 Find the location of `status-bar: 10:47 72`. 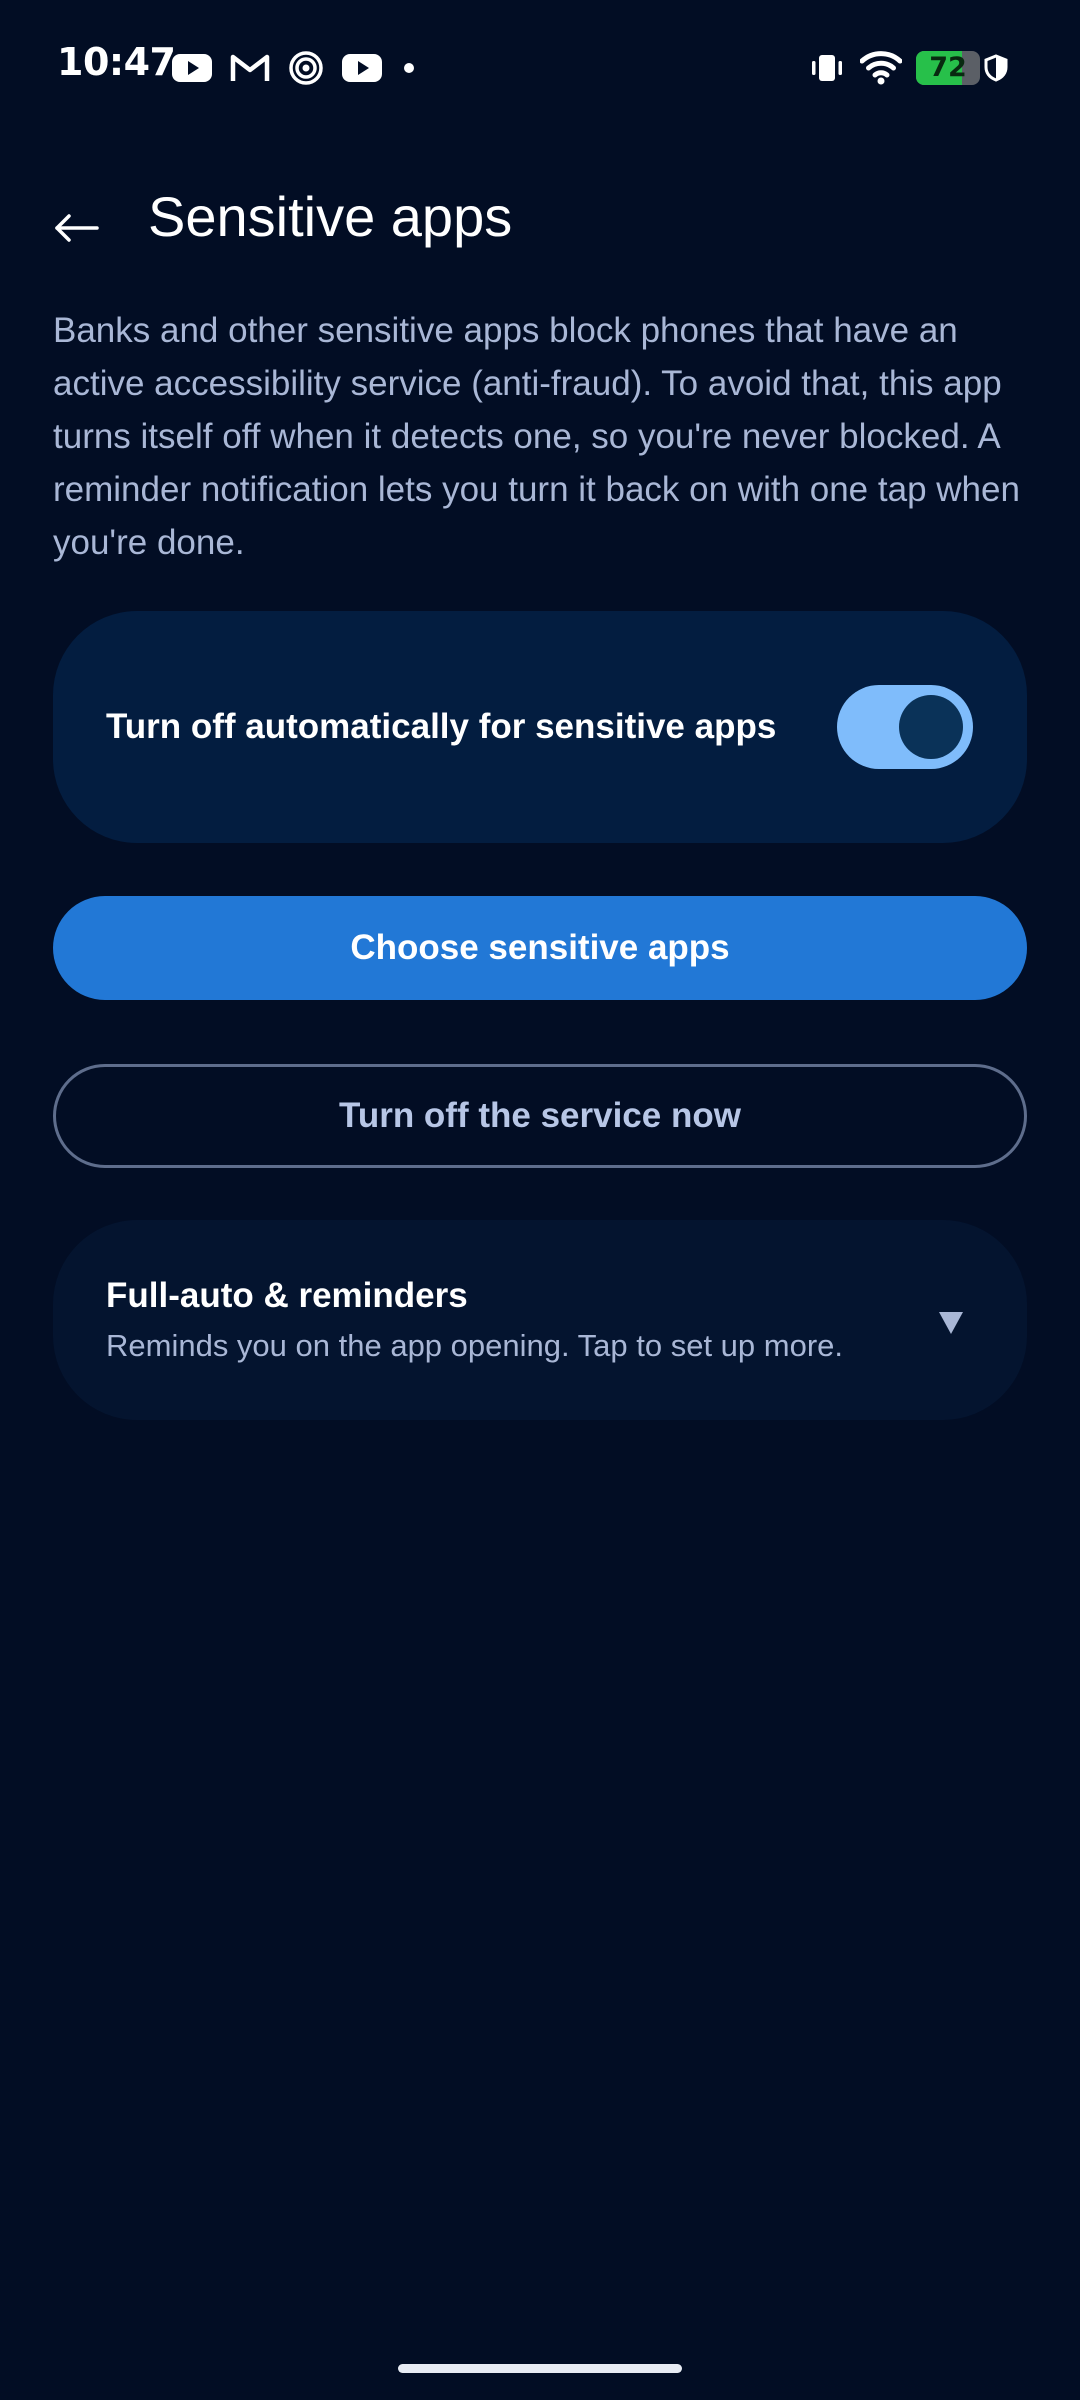

status-bar: 10:47 72 is located at coordinates (540, 68).